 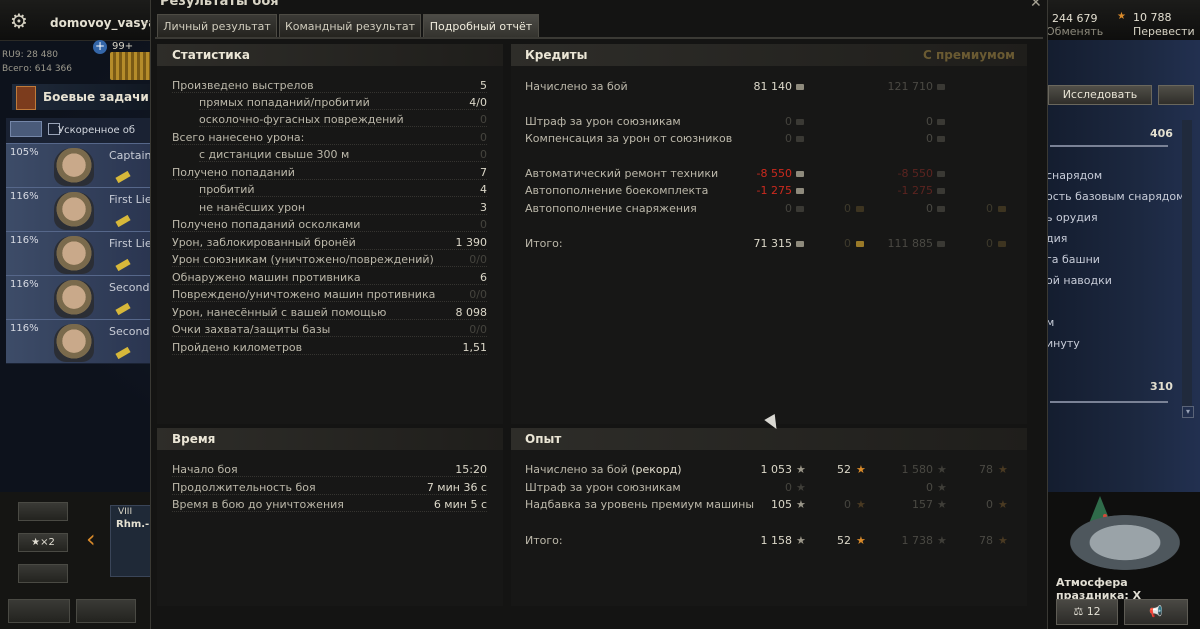 What do you see at coordinates (129, 287) in the screenshot?
I see `crew-rank: Second` at bounding box center [129, 287].